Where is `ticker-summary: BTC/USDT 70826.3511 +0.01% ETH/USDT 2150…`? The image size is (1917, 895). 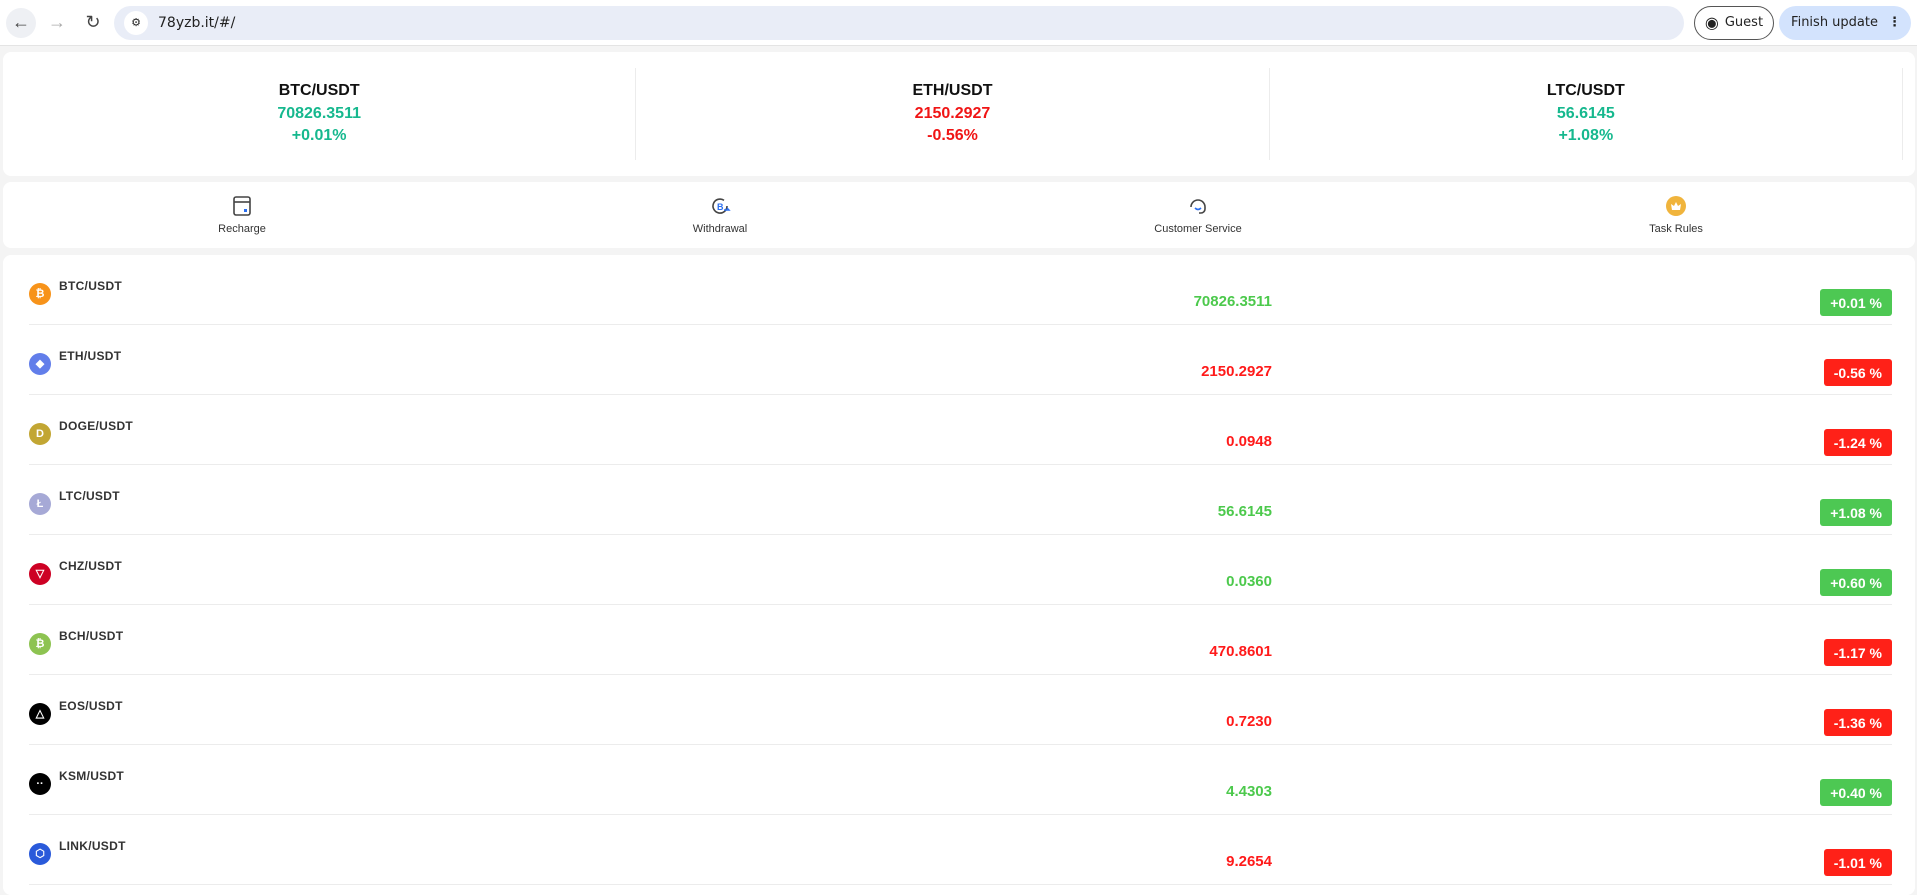 ticker-summary: BTC/USDT 70826.3511 +0.01% ETH/USDT 2150… is located at coordinates (959, 114).